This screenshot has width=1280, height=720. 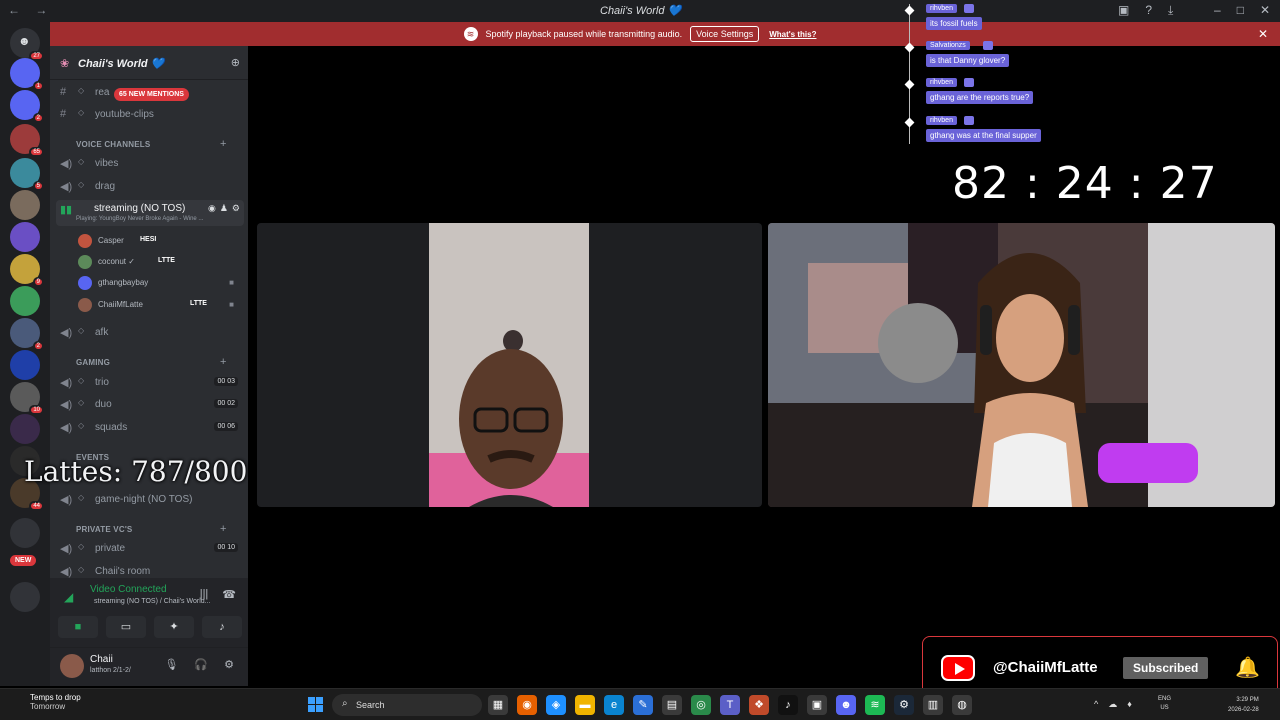 What do you see at coordinates (316, 705) in the screenshot?
I see `start-button` at bounding box center [316, 705].